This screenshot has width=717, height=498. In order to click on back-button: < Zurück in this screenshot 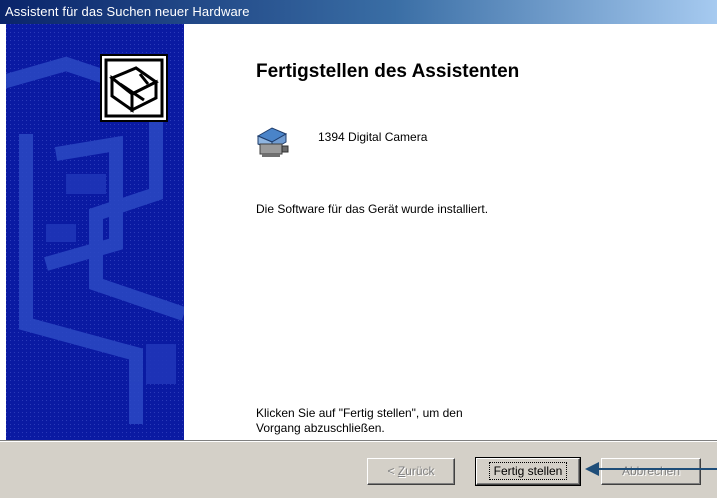, I will do `click(411, 471)`.